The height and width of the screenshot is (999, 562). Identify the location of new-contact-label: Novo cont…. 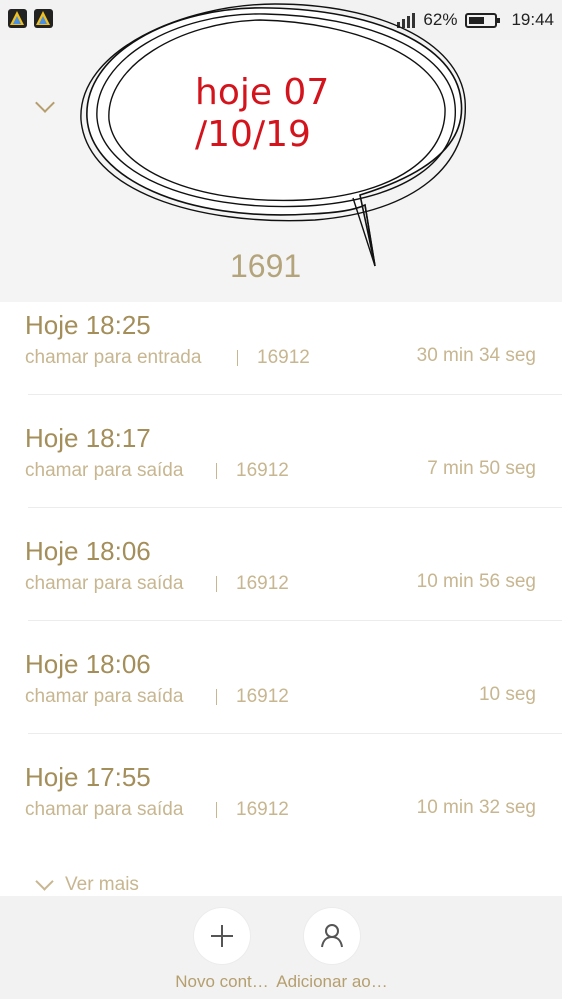
(222, 981).